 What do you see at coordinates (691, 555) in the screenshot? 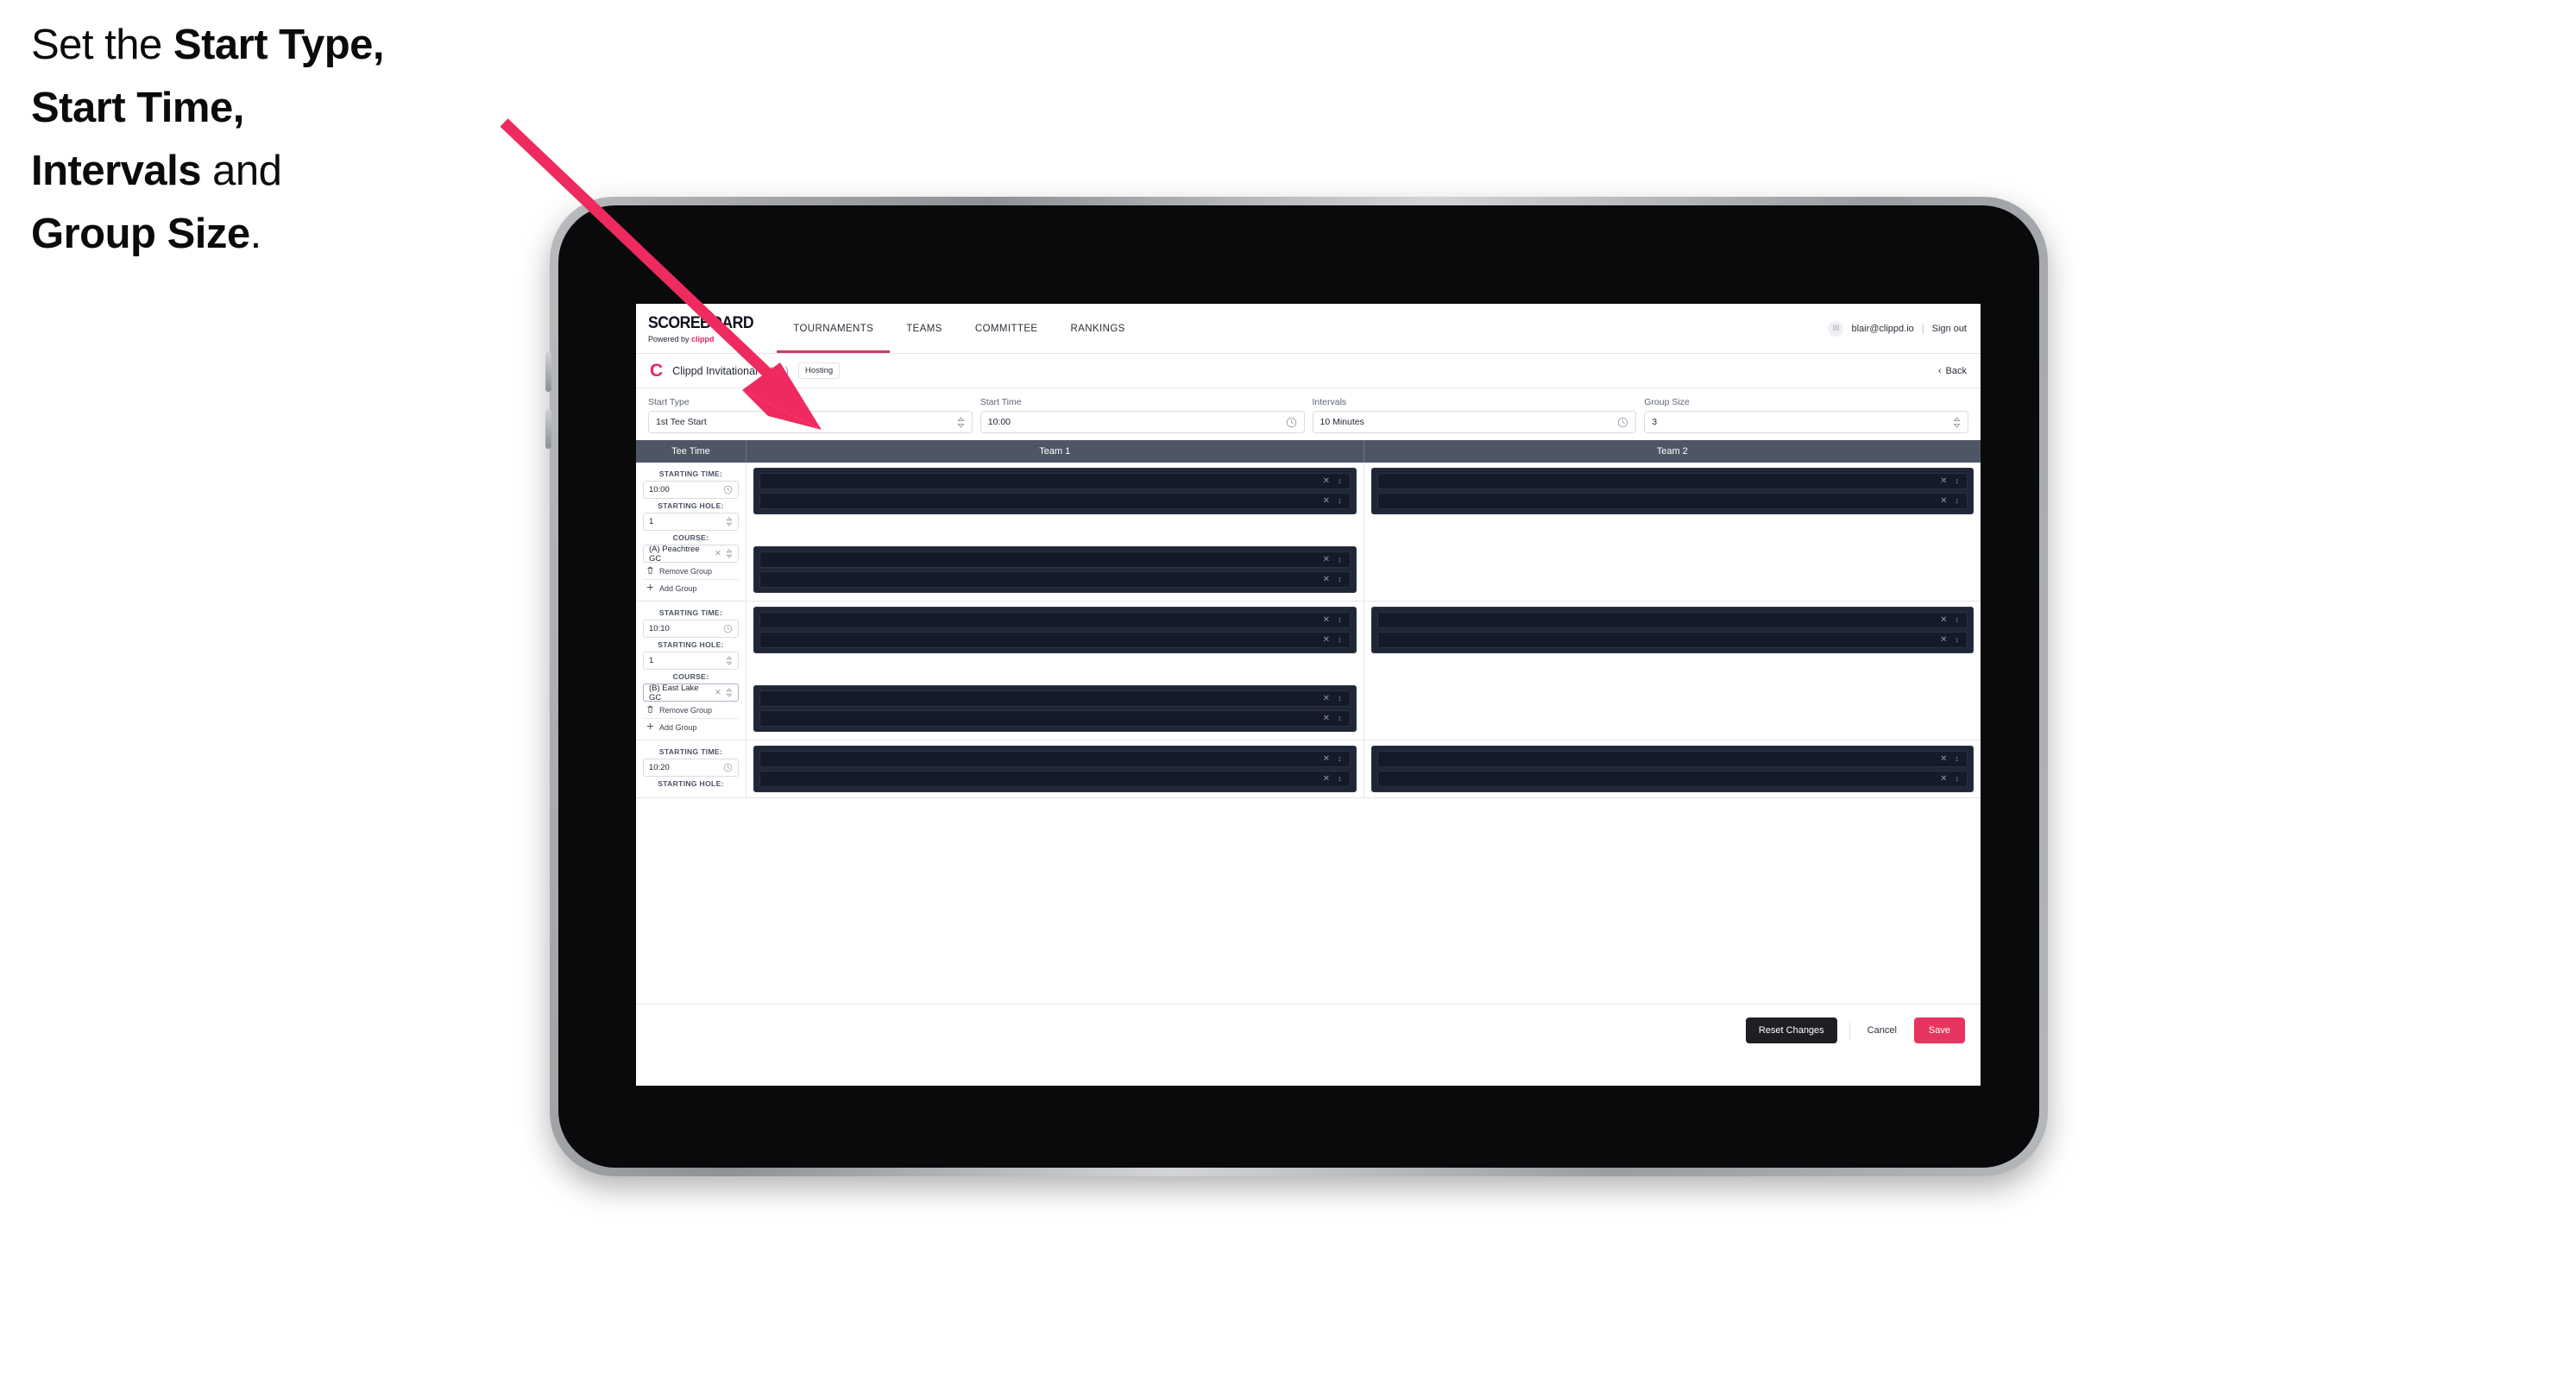
I see `course-select: (A) Peachtree GC ✕` at bounding box center [691, 555].